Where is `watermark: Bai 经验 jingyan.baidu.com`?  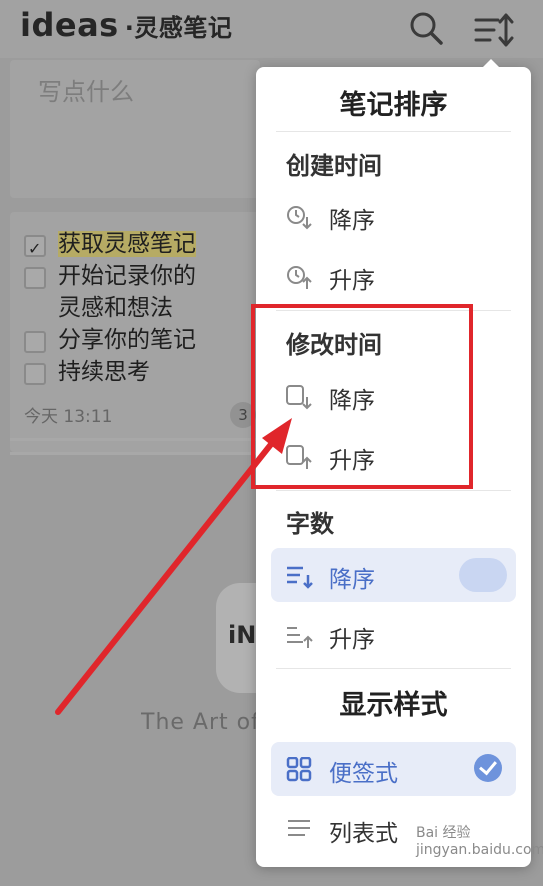
watermark: Bai 经验 jingyan.baidu.com is located at coordinates (479, 841).